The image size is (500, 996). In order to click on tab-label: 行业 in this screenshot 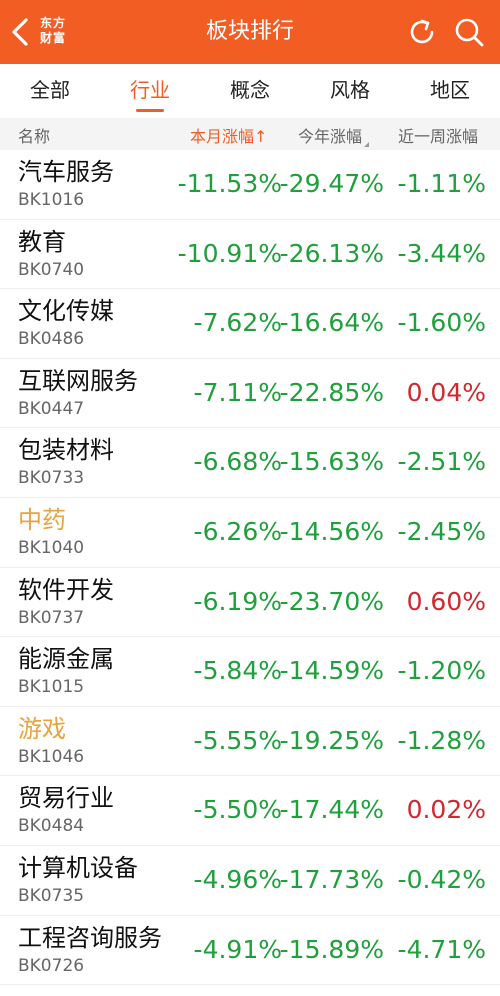, I will do `click(150, 90)`.